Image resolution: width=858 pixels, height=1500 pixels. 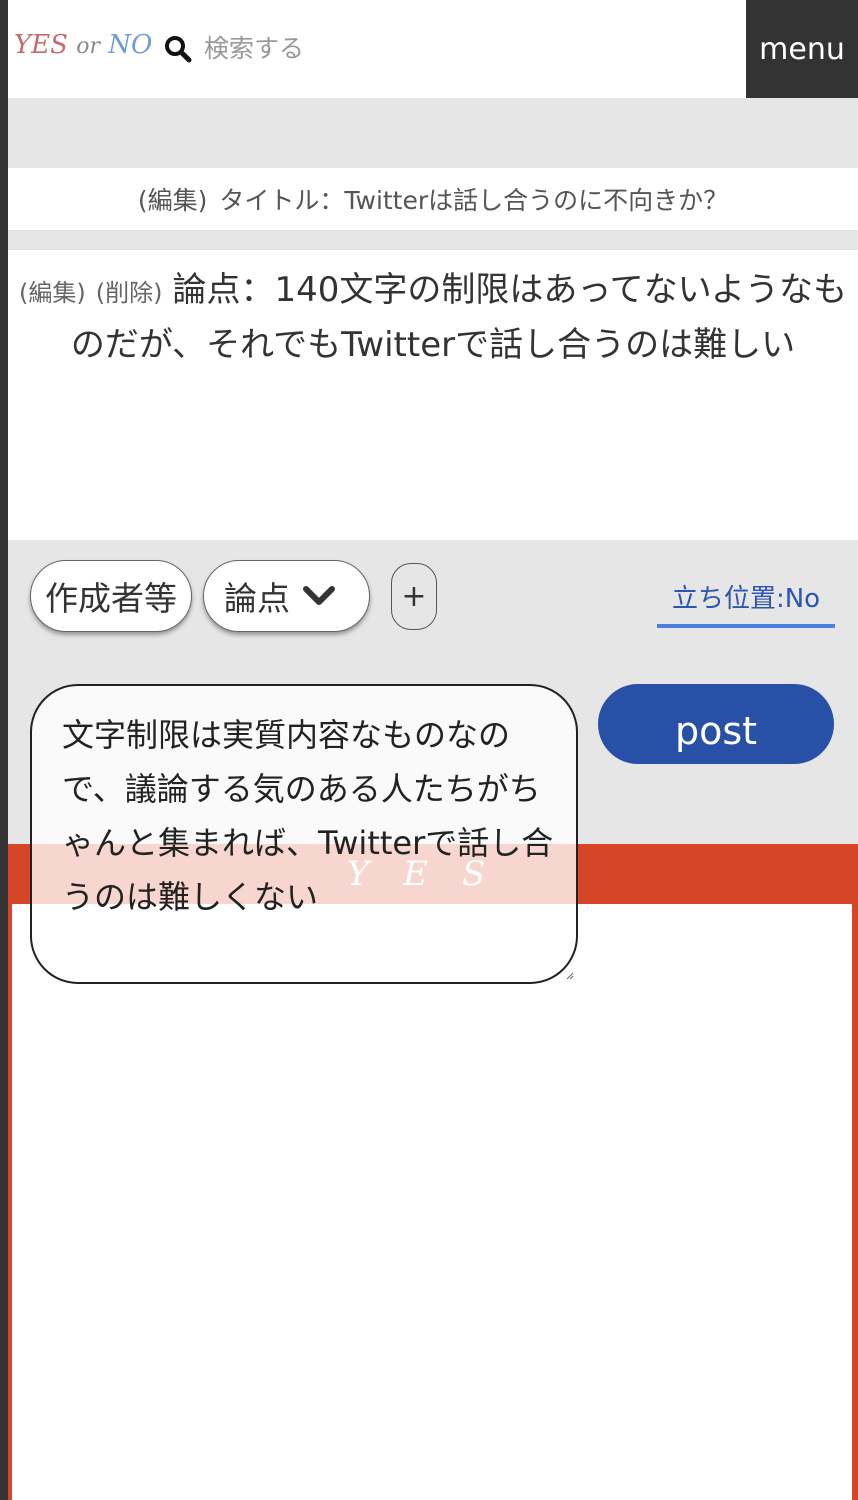 What do you see at coordinates (173, 199) in the screenshot?
I see `edit-title-link: (編集)` at bounding box center [173, 199].